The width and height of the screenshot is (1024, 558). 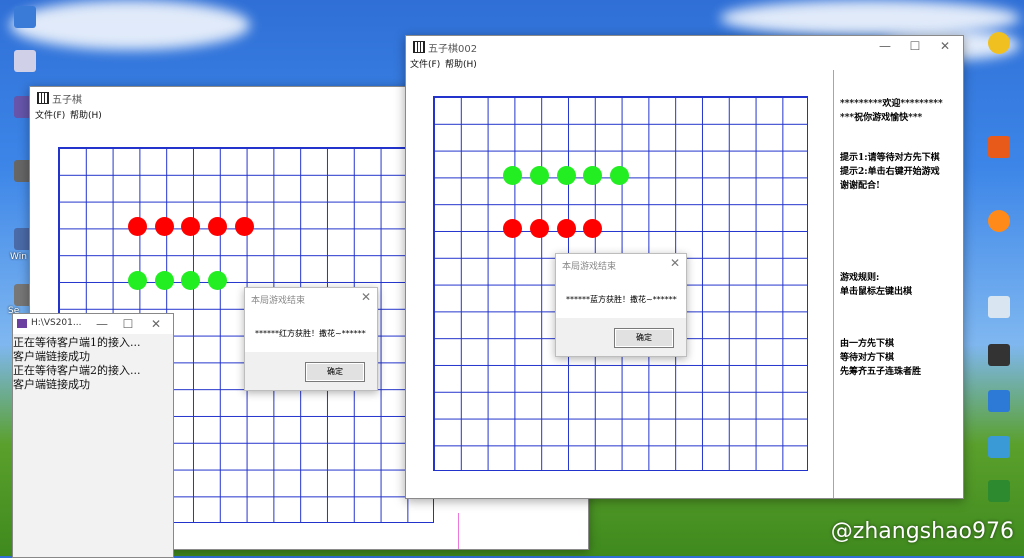 I want to click on window-title: 五子棋, so click(x=67, y=100).